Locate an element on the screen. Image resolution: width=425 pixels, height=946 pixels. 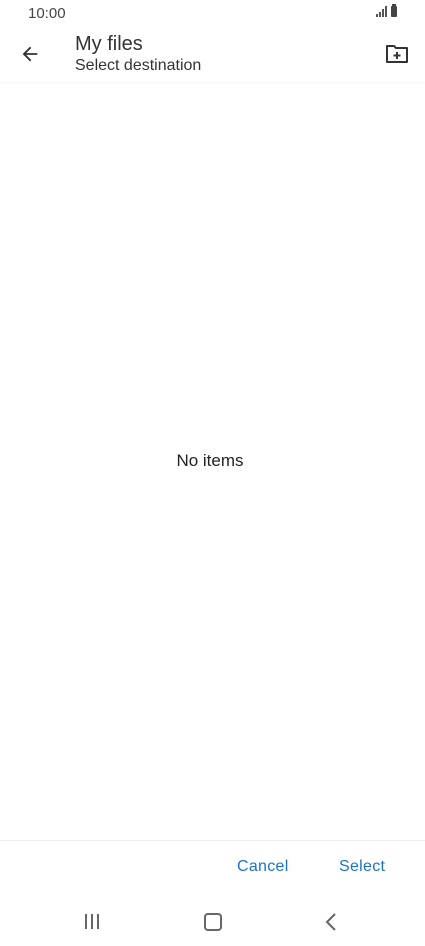
home-icon is located at coordinates (213, 922).